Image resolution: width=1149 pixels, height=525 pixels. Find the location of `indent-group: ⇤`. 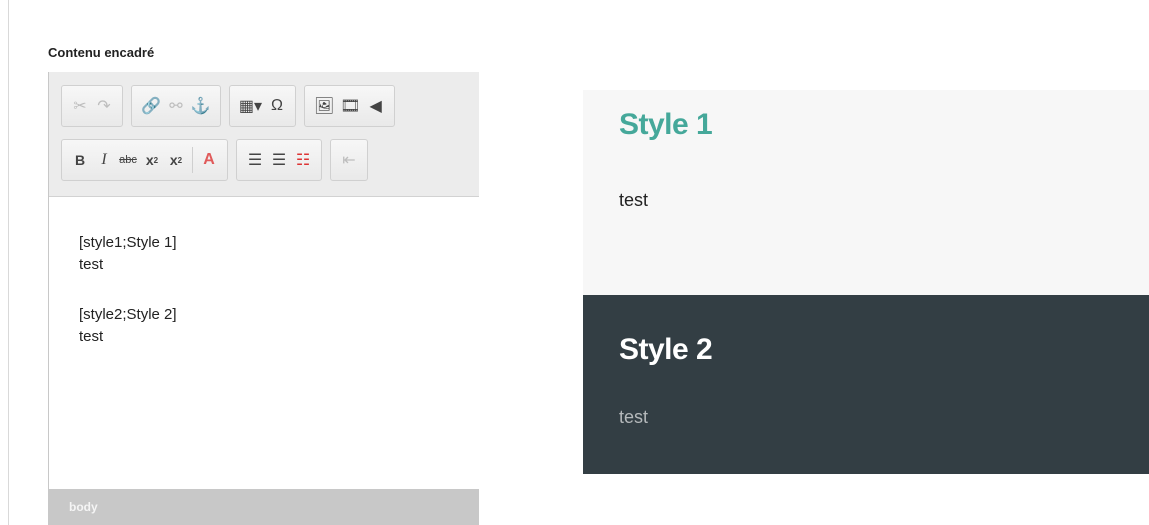

indent-group: ⇤ is located at coordinates (349, 160).